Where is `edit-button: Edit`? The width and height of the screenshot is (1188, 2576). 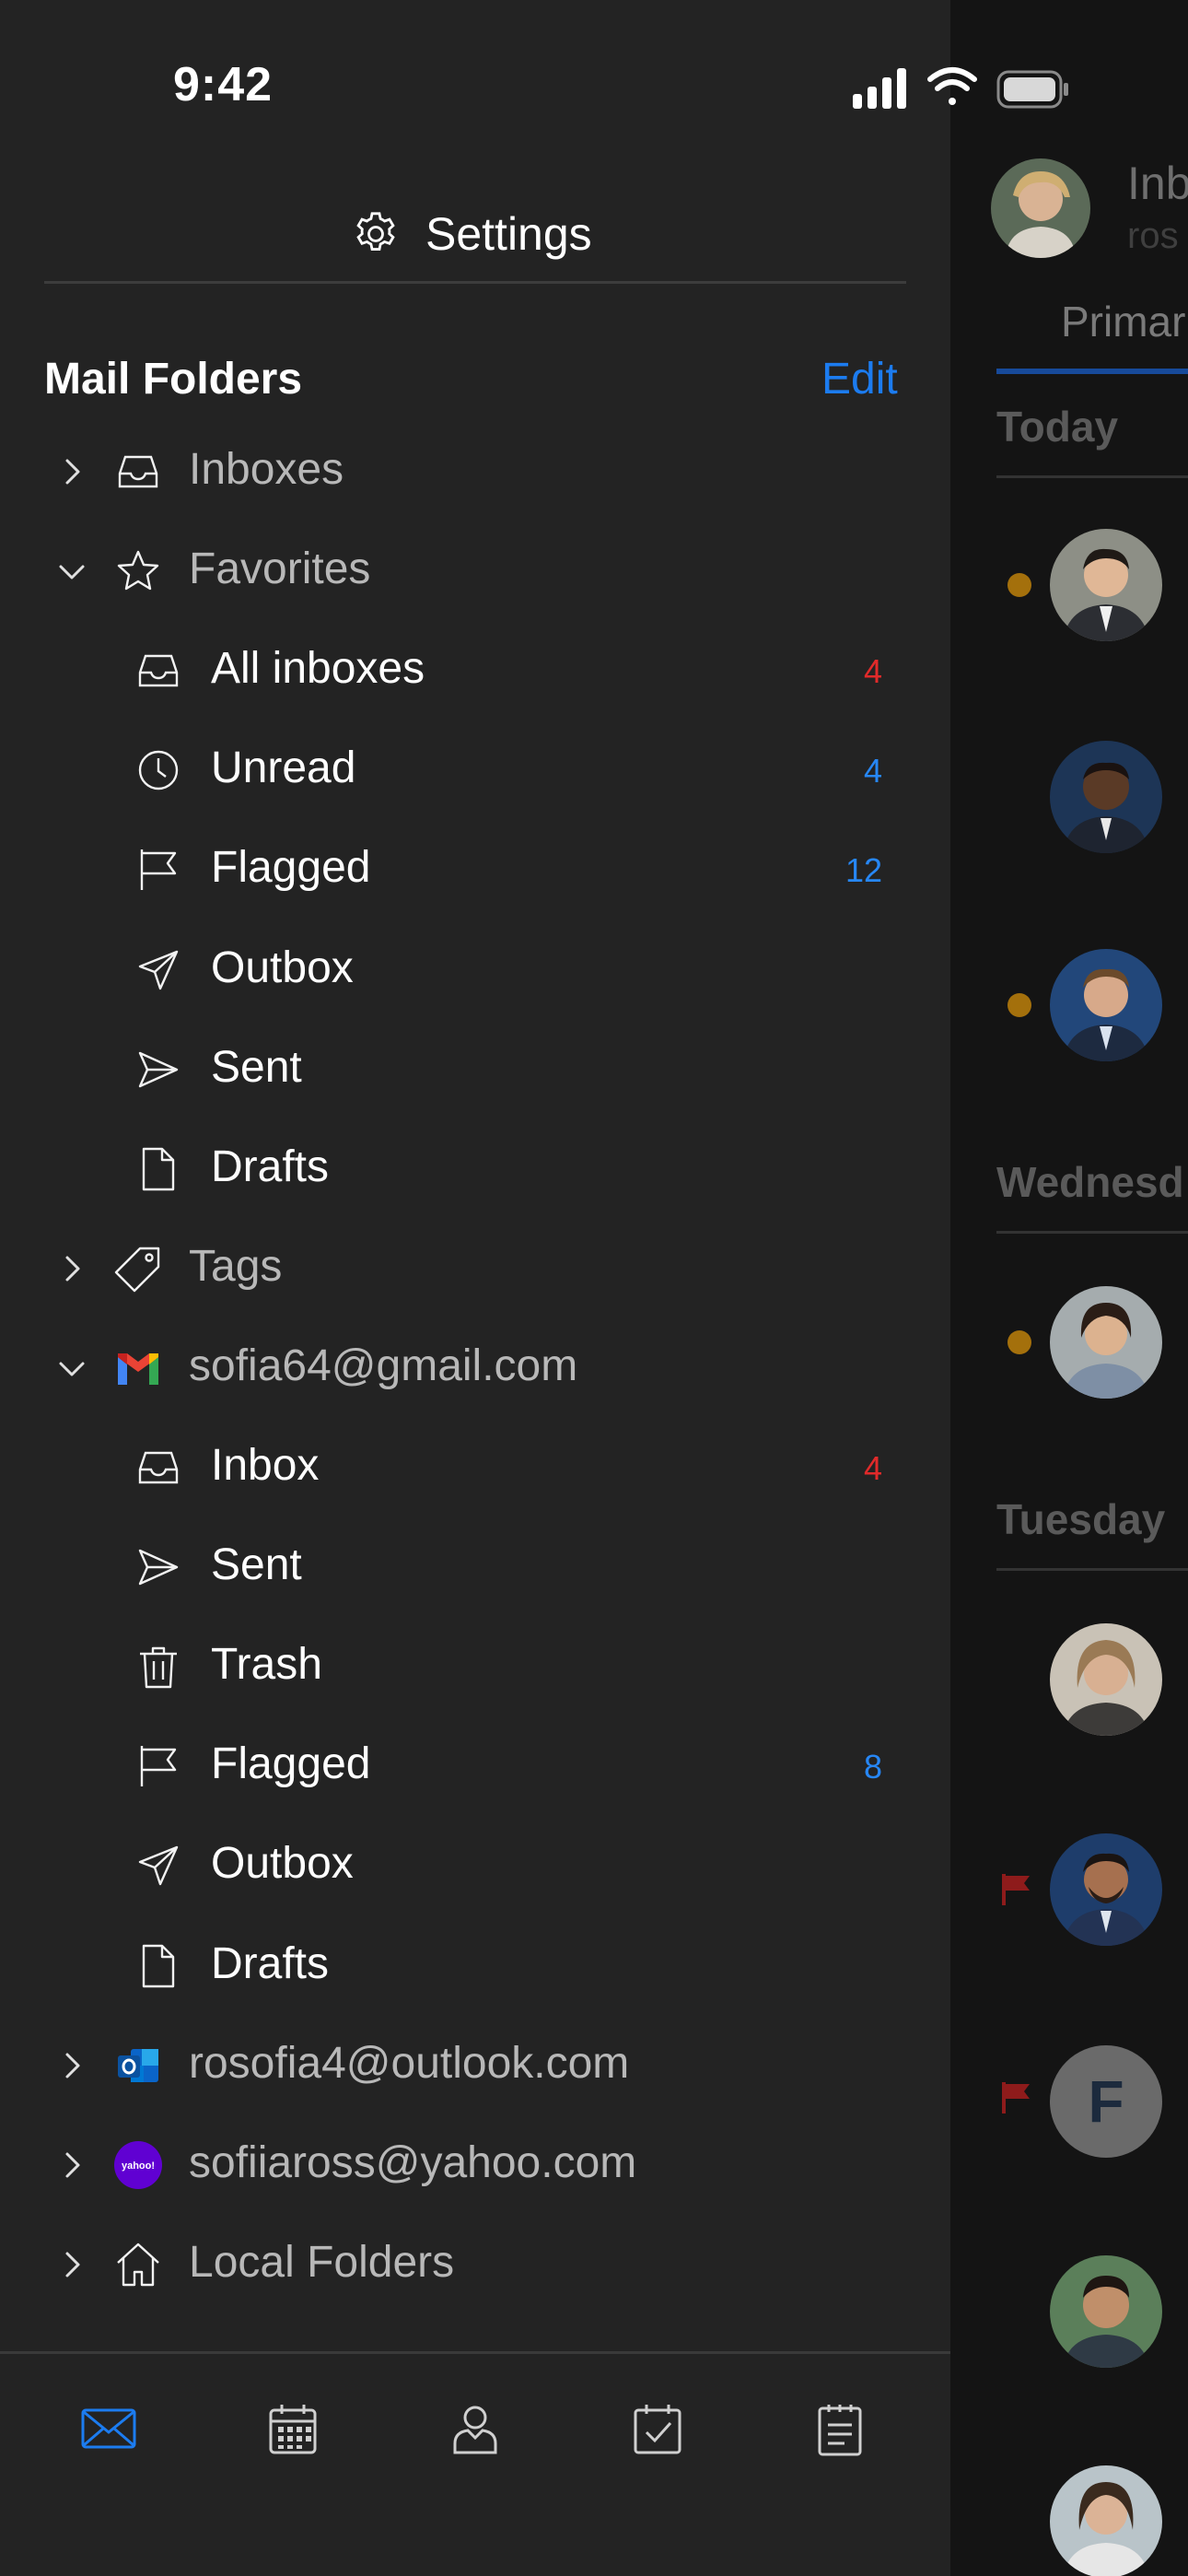 edit-button: Edit is located at coordinates (859, 379).